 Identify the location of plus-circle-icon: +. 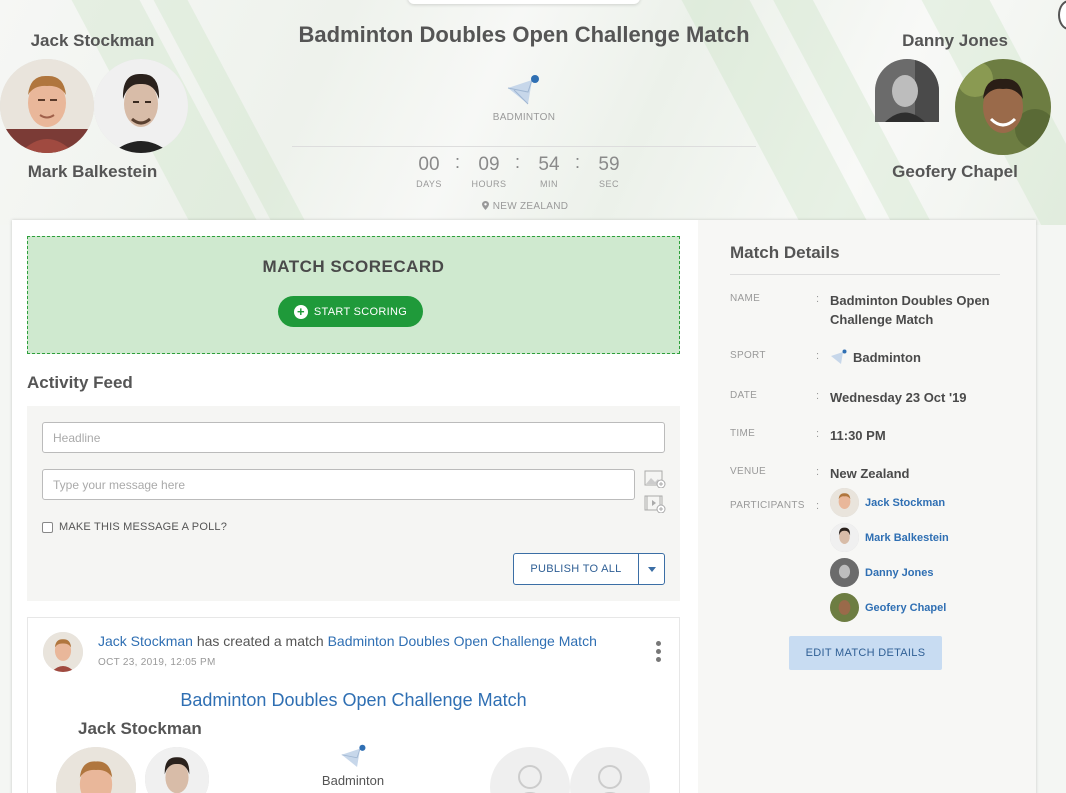
(300, 311).